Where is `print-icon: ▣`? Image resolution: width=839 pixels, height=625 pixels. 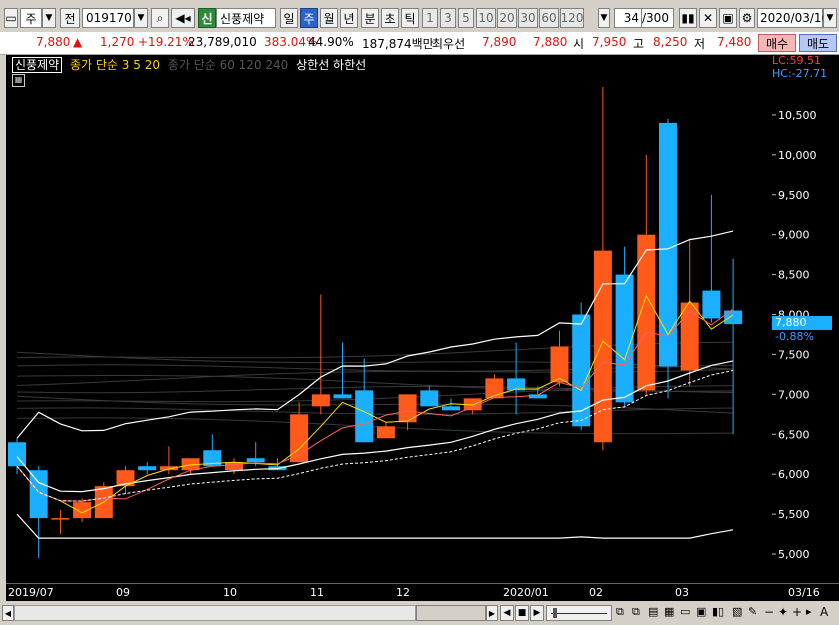
print-icon: ▣ is located at coordinates (703, 613).